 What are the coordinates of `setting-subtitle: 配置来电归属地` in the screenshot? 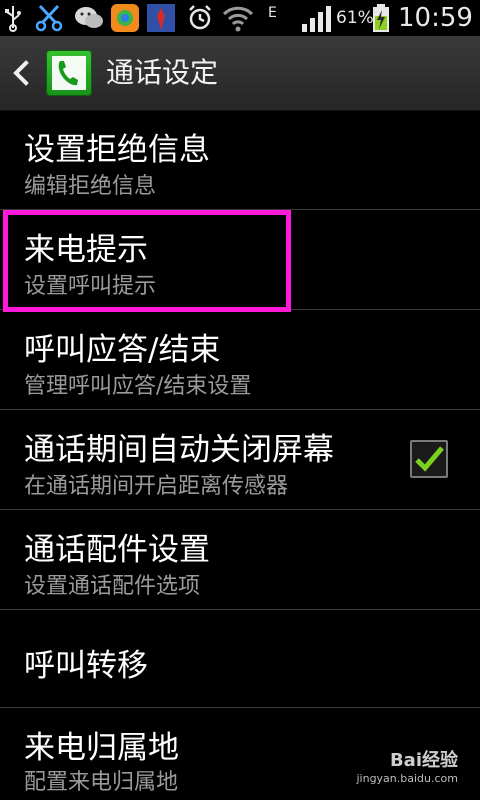 It's located at (101, 782).